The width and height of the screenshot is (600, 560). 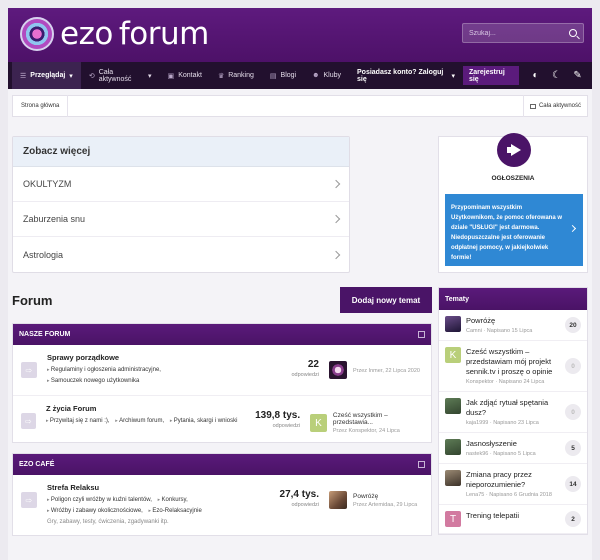 What do you see at coordinates (181, 219) in the screenshot?
I see `see-more-item: Zaburzenia snu` at bounding box center [181, 219].